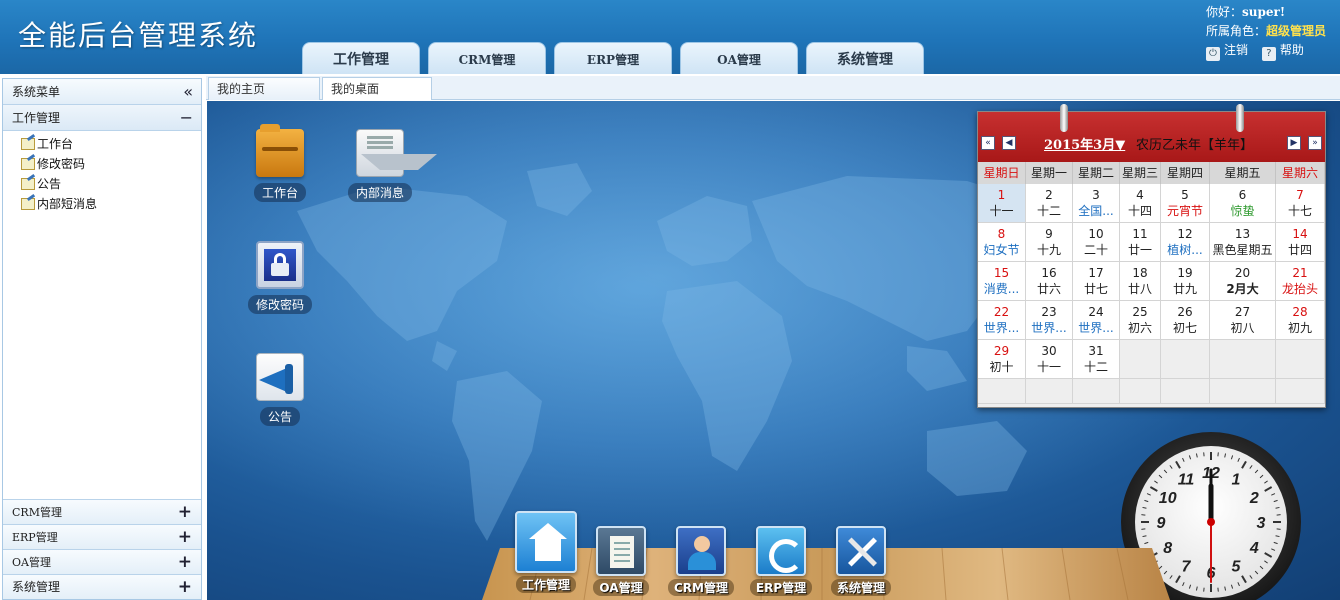 The image size is (1340, 600). I want to click on desktop-icon-internal-message: 内部消息, so click(388, 165).